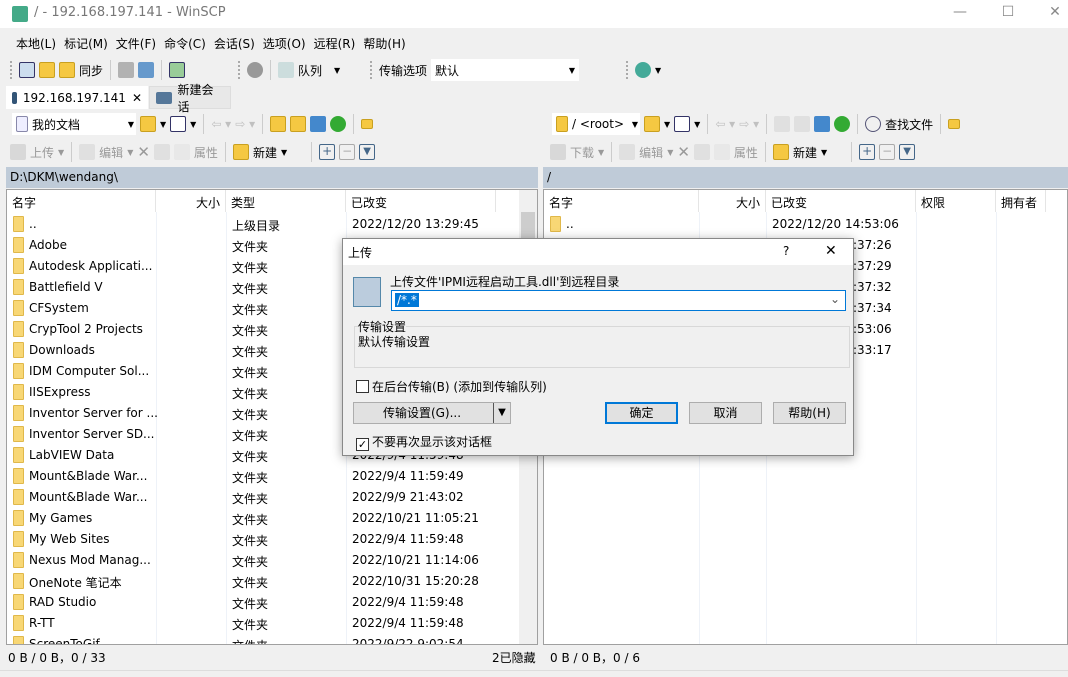 The height and width of the screenshot is (677, 1068). I want to click on putty-icon, so click(146, 70).